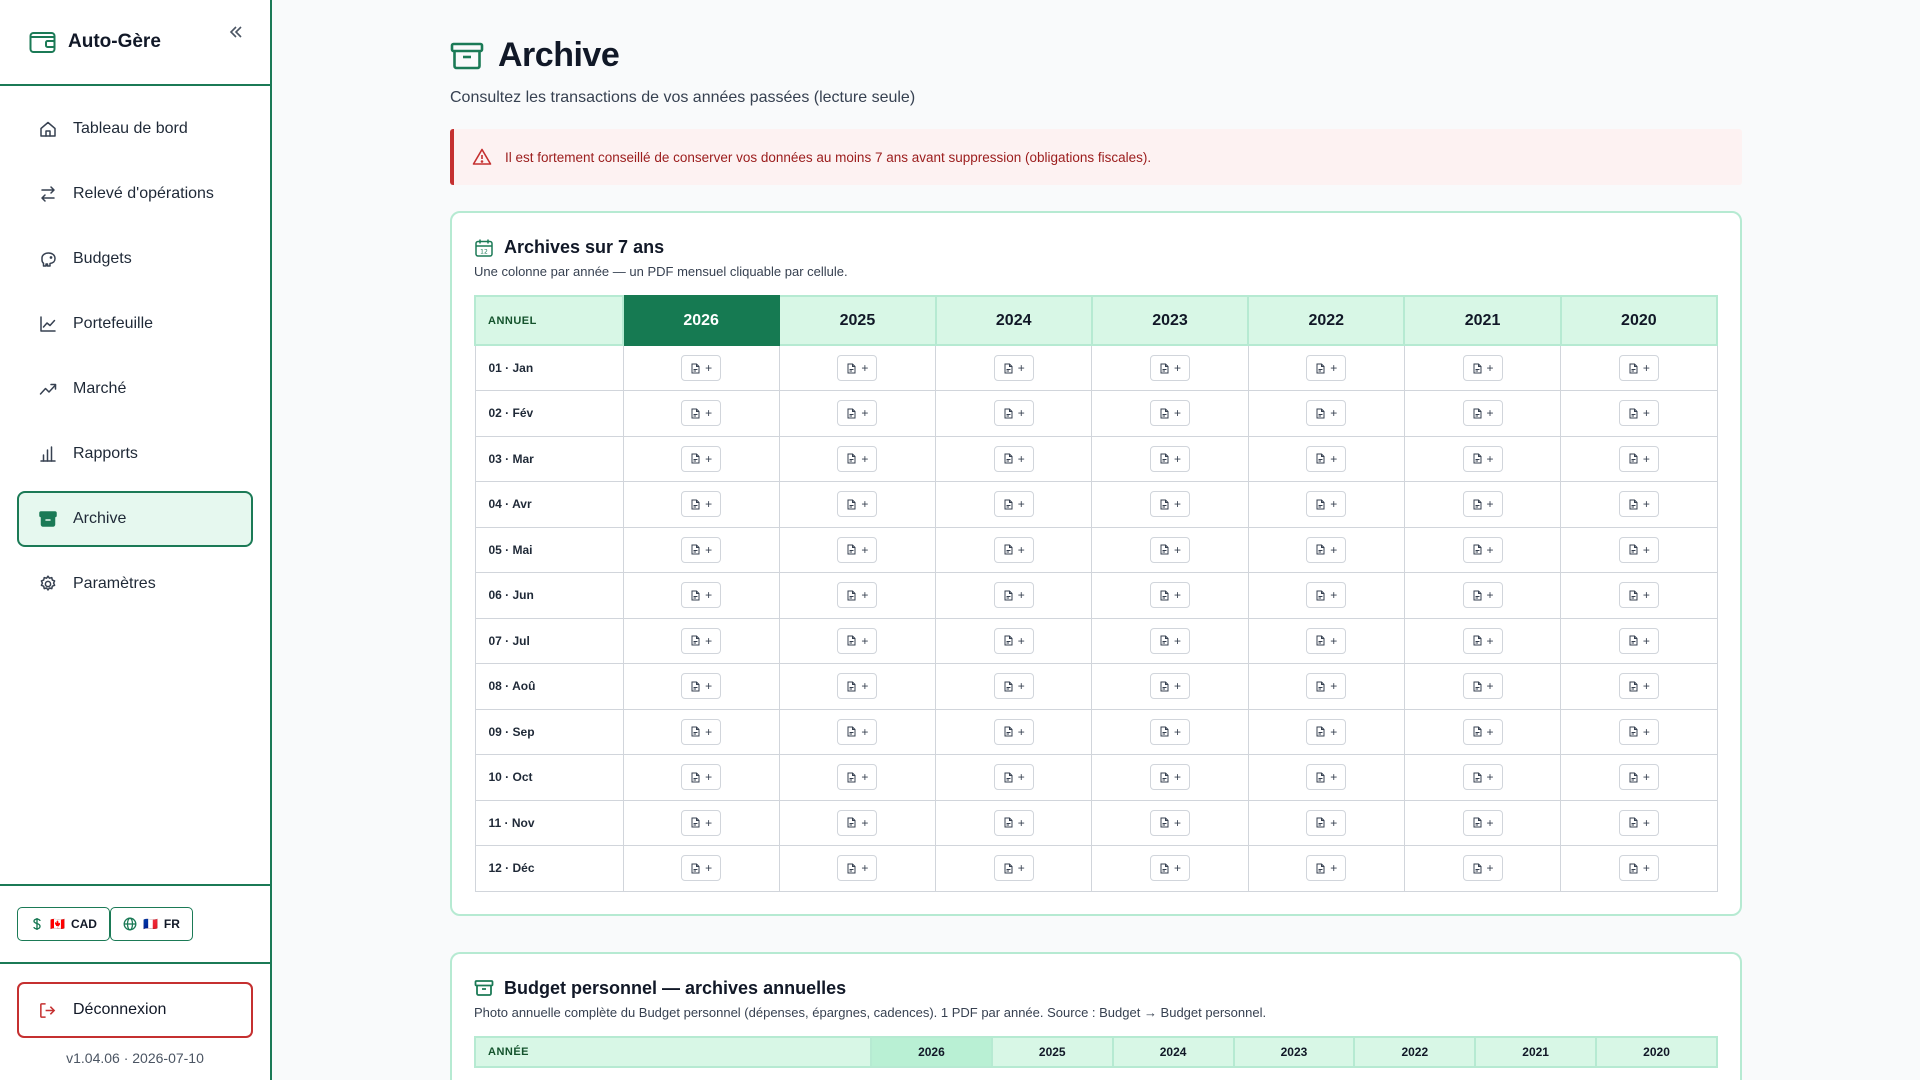 Image resolution: width=1920 pixels, height=1080 pixels. I want to click on sidebar-item-marche: Marché, so click(135, 389).